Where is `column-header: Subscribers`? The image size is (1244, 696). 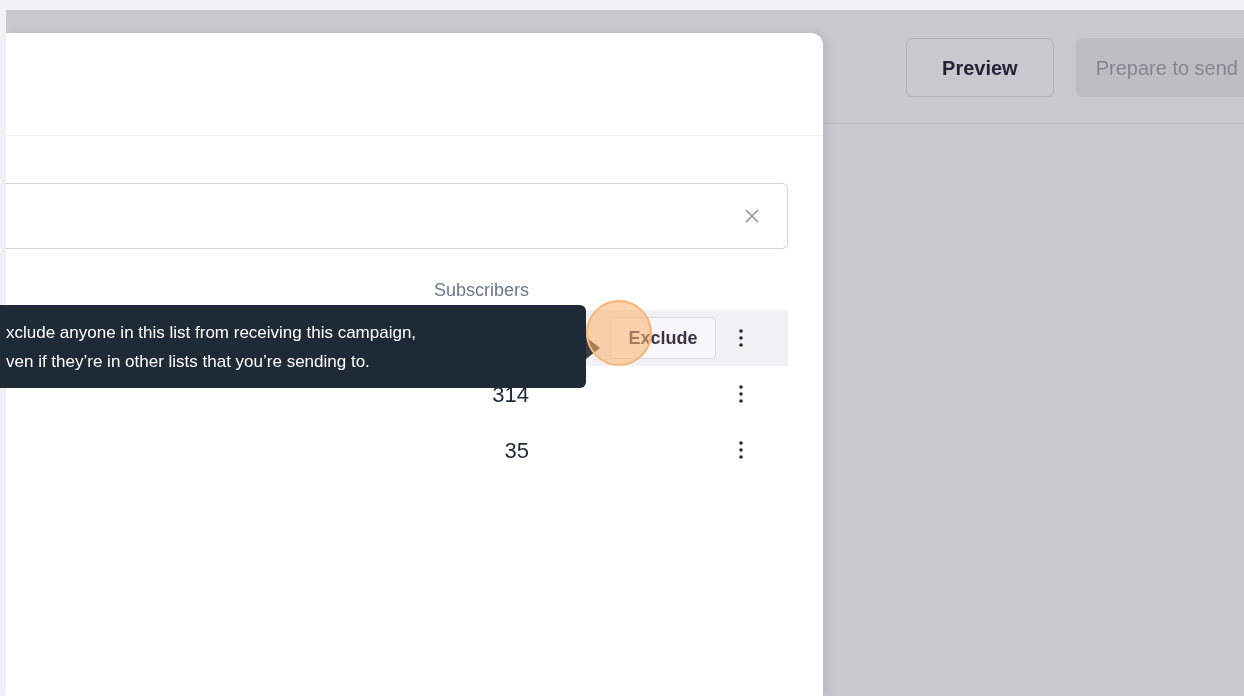
column-header: Subscribers is located at coordinates (481, 290).